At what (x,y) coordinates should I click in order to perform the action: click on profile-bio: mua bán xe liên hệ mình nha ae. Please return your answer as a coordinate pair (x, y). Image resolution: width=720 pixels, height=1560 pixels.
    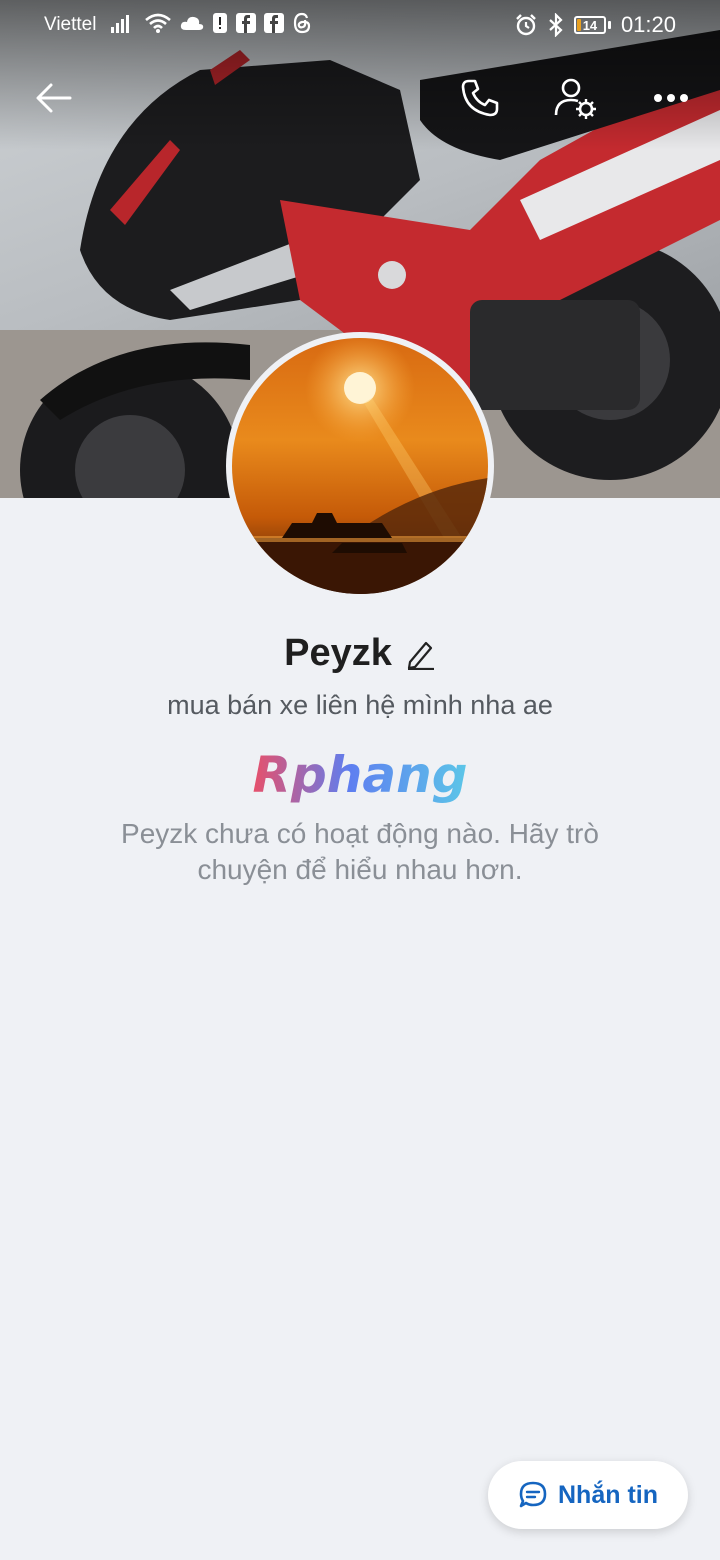
    Looking at the image, I should click on (360, 705).